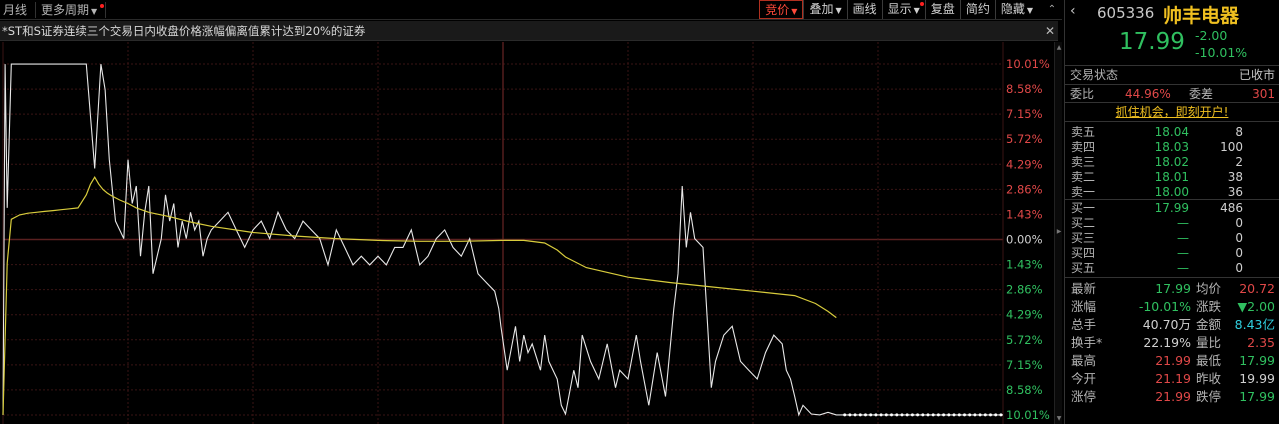 The height and width of the screenshot is (424, 1279). What do you see at coordinates (1201, 94) in the screenshot?
I see `weicha-label: 委差` at bounding box center [1201, 94].